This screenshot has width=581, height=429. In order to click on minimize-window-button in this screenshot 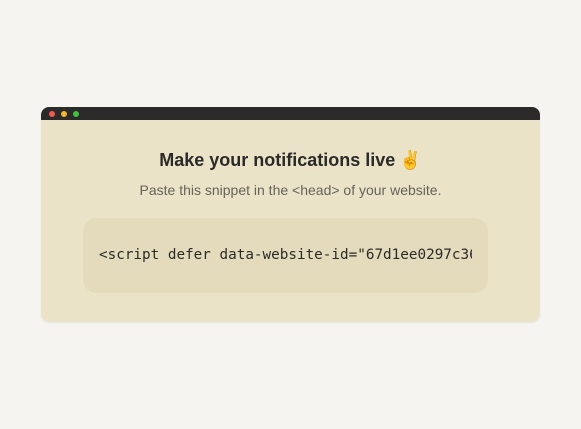, I will do `click(64, 114)`.